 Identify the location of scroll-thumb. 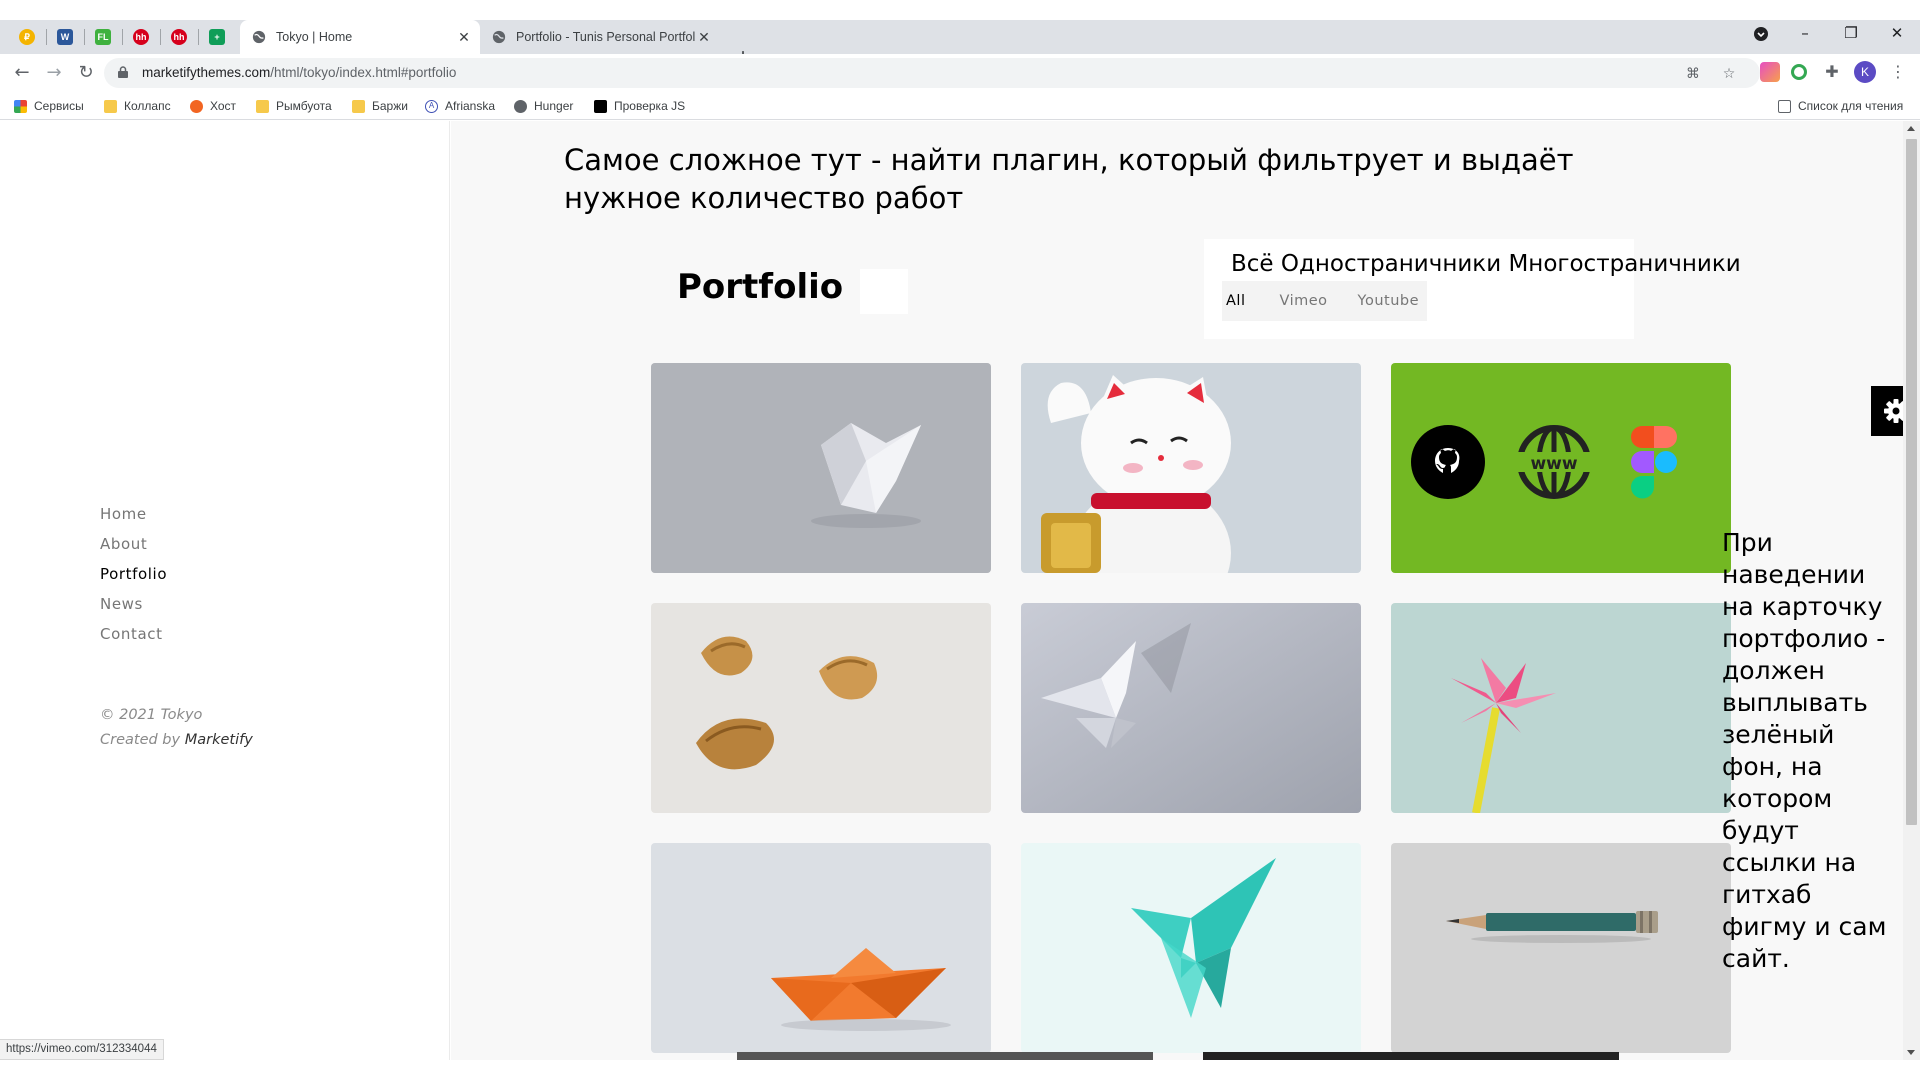
(1911, 482).